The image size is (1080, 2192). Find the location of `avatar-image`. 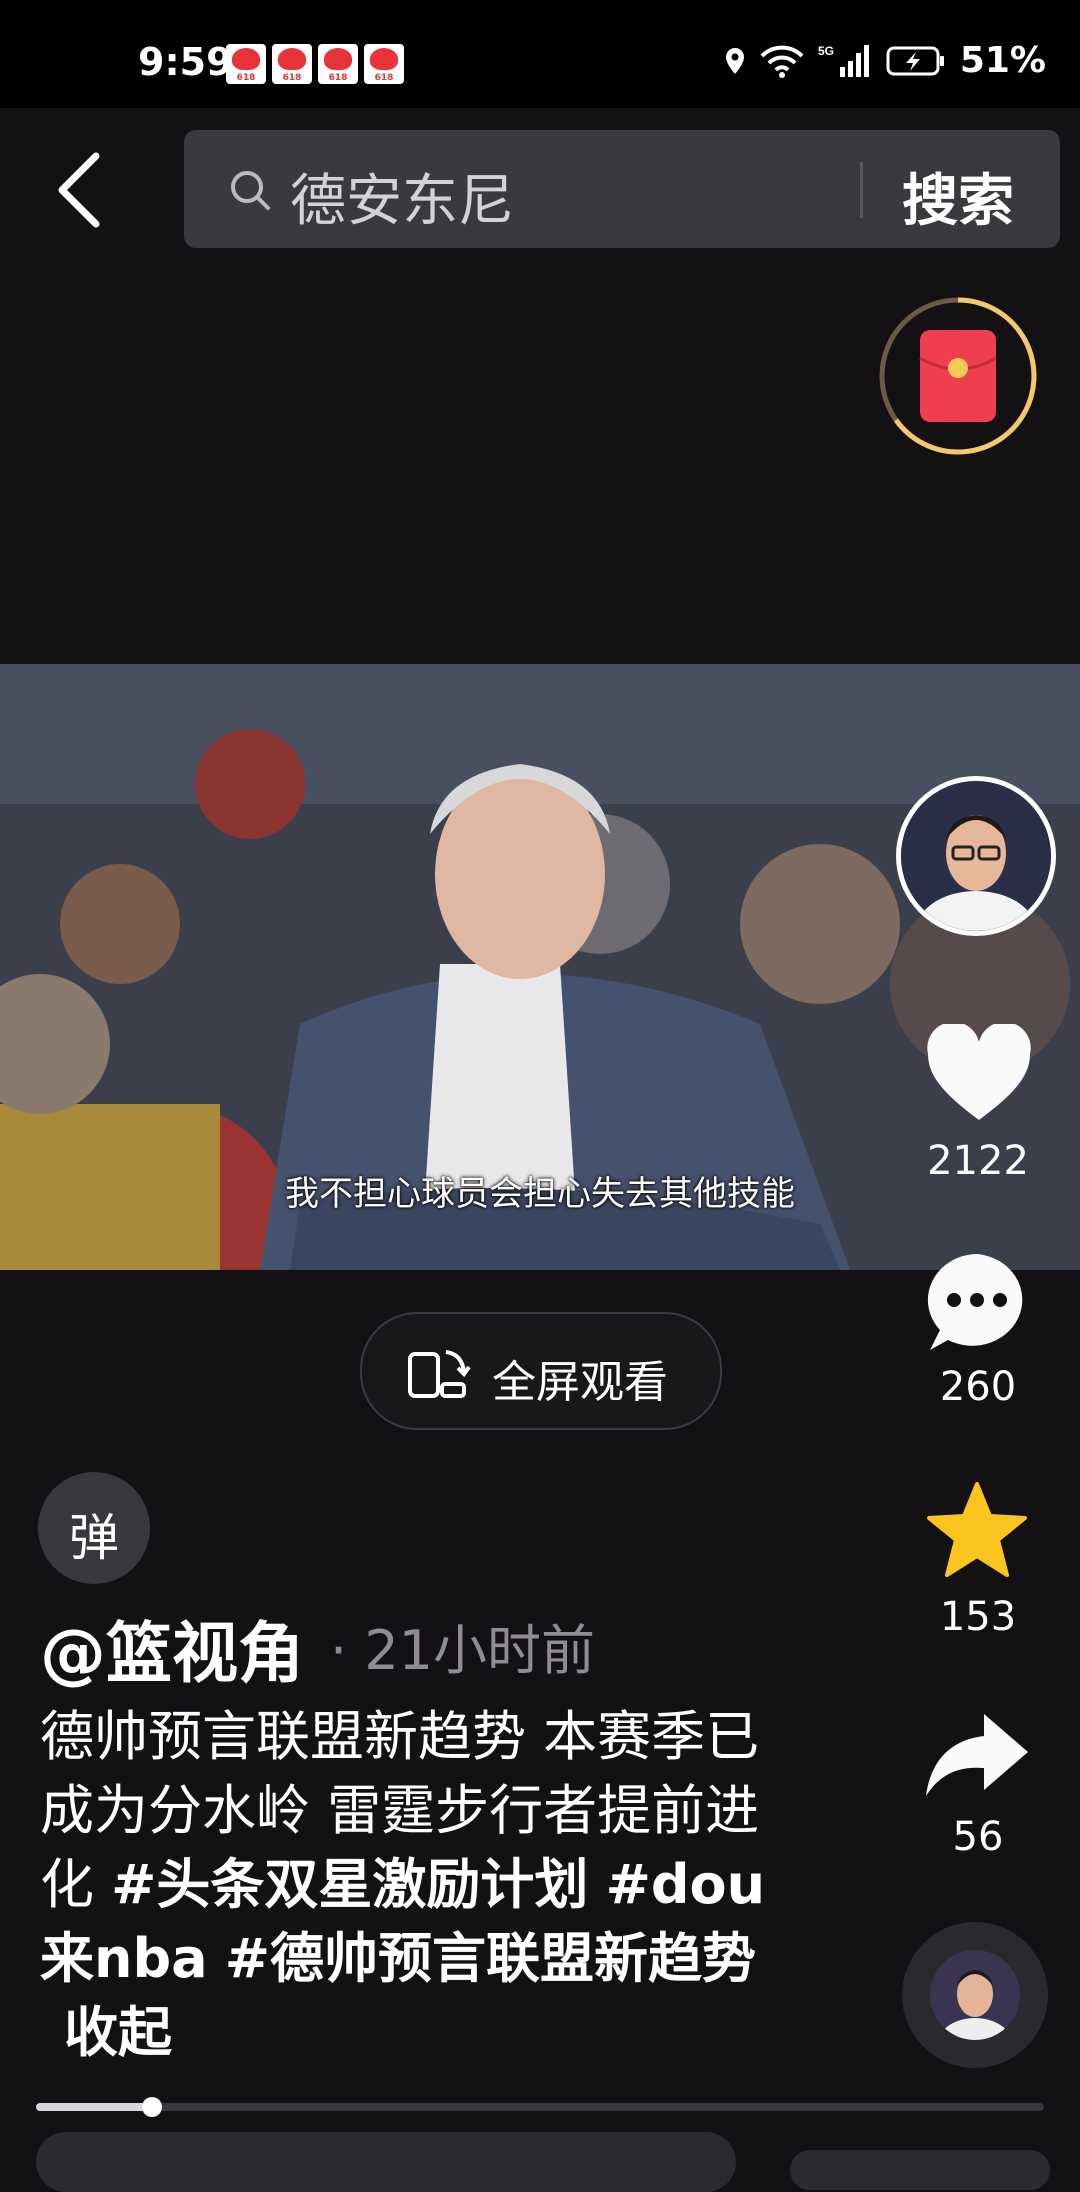

avatar-image is located at coordinates (976, 856).